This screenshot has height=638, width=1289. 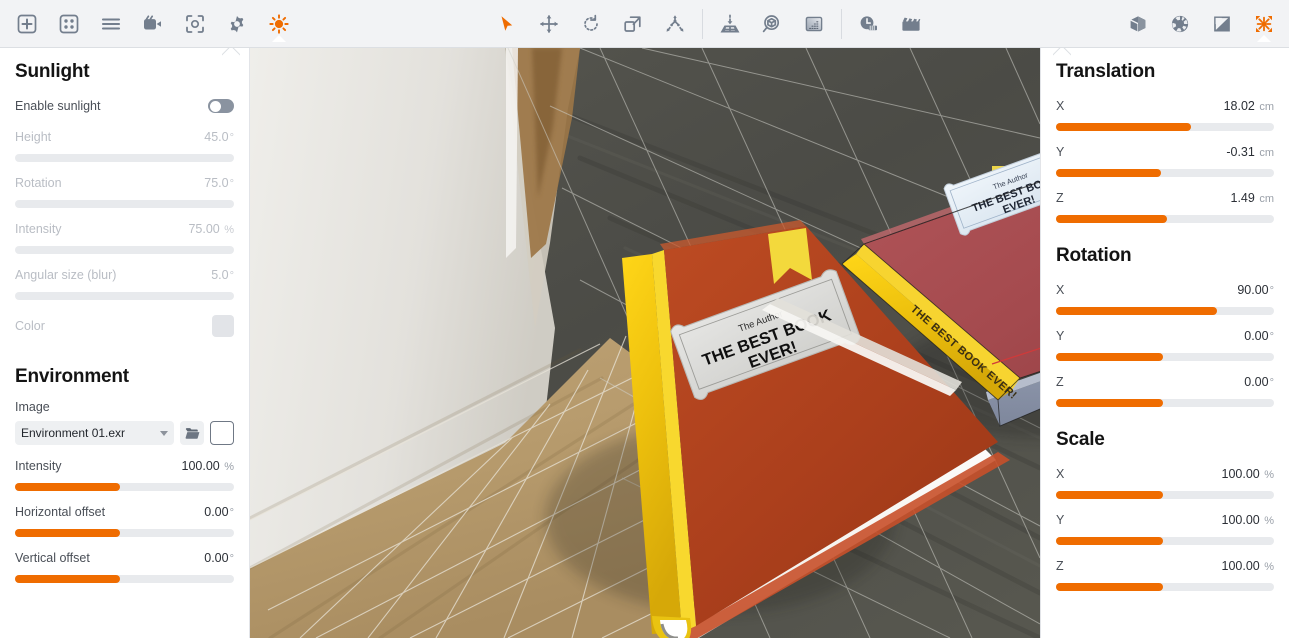 What do you see at coordinates (1165, 159) in the screenshot?
I see `translation-y-field: Y -0.31 cm` at bounding box center [1165, 159].